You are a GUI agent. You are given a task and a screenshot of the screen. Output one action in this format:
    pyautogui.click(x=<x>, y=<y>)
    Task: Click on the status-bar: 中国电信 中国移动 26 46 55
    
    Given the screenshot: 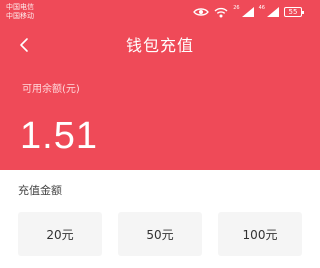 What is the action you would take?
    pyautogui.click(x=160, y=12)
    